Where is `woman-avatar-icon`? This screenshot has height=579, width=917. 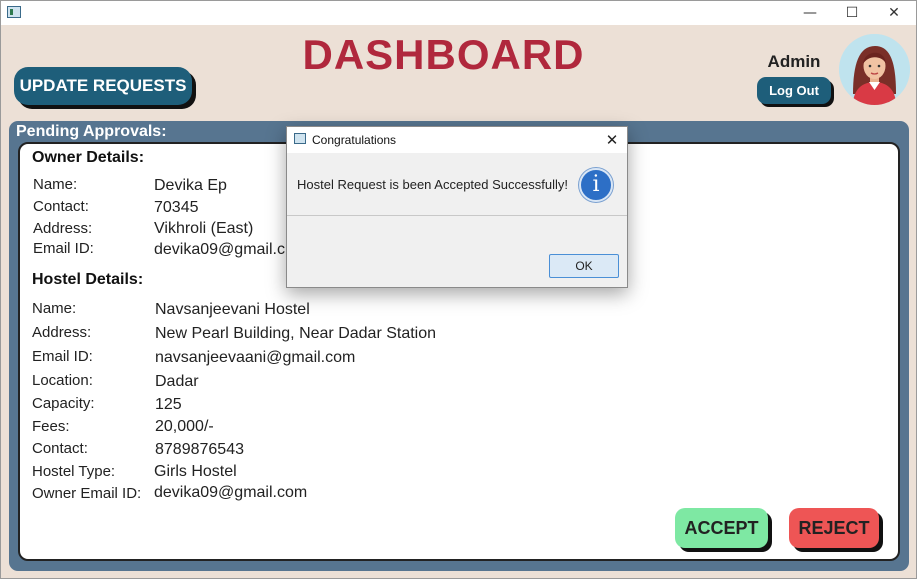 woman-avatar-icon is located at coordinates (874, 69).